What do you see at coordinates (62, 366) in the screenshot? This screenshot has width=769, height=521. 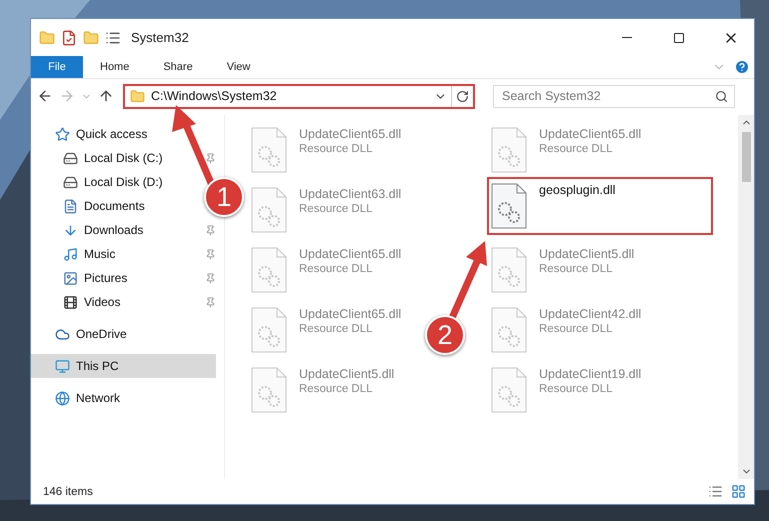 I see `computer-icon` at bounding box center [62, 366].